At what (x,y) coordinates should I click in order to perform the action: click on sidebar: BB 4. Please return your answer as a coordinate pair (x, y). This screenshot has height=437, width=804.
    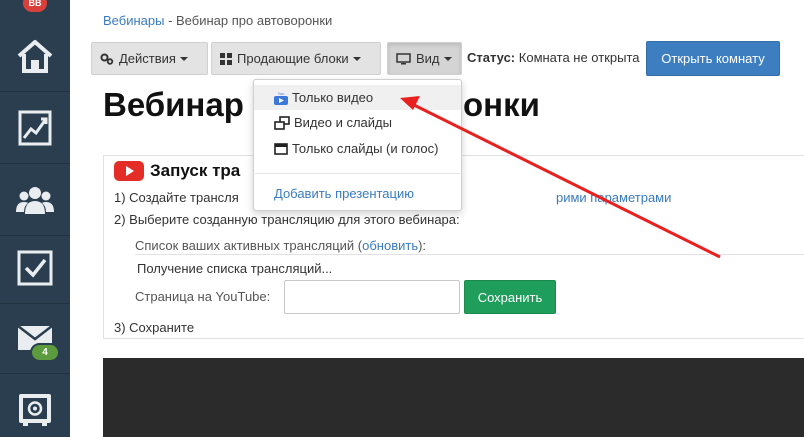
    Looking at the image, I should click on (35, 218).